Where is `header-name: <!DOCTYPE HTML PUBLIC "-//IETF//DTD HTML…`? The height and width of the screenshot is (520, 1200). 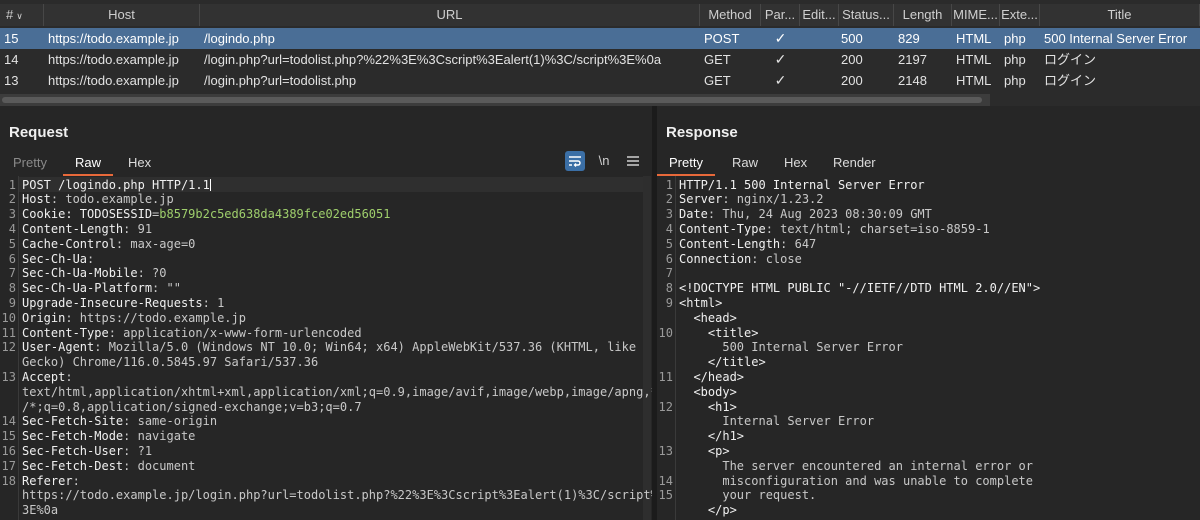 header-name: <!DOCTYPE HTML PUBLIC "-//IETF//DTD HTML… is located at coordinates (860, 288).